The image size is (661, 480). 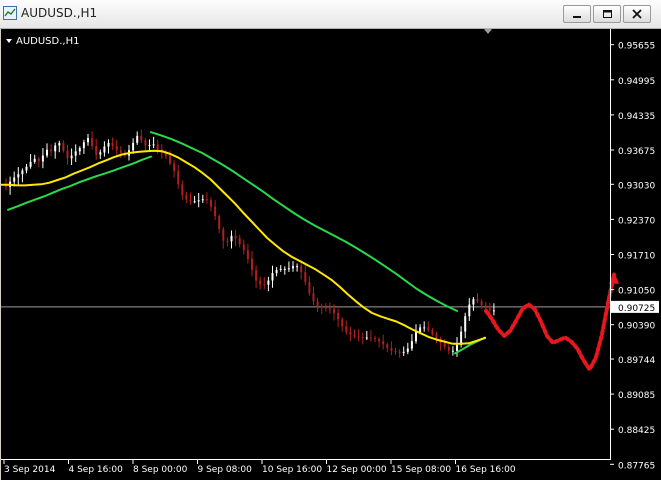 What do you see at coordinates (636, 152) in the screenshot?
I see `price-tick-label: 0.93675` at bounding box center [636, 152].